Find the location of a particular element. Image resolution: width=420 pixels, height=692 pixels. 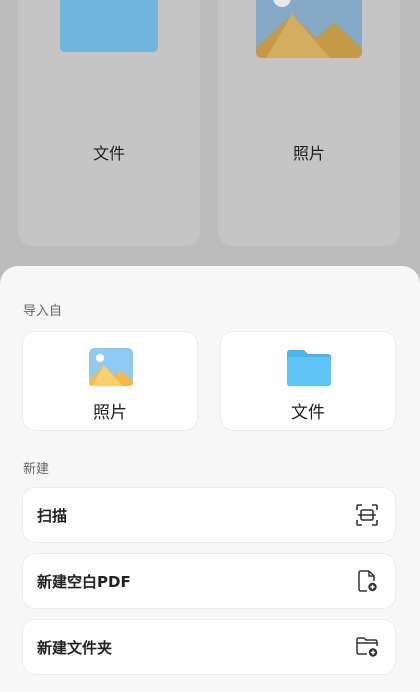

bg-files-label: 文件 is located at coordinates (108, 153).